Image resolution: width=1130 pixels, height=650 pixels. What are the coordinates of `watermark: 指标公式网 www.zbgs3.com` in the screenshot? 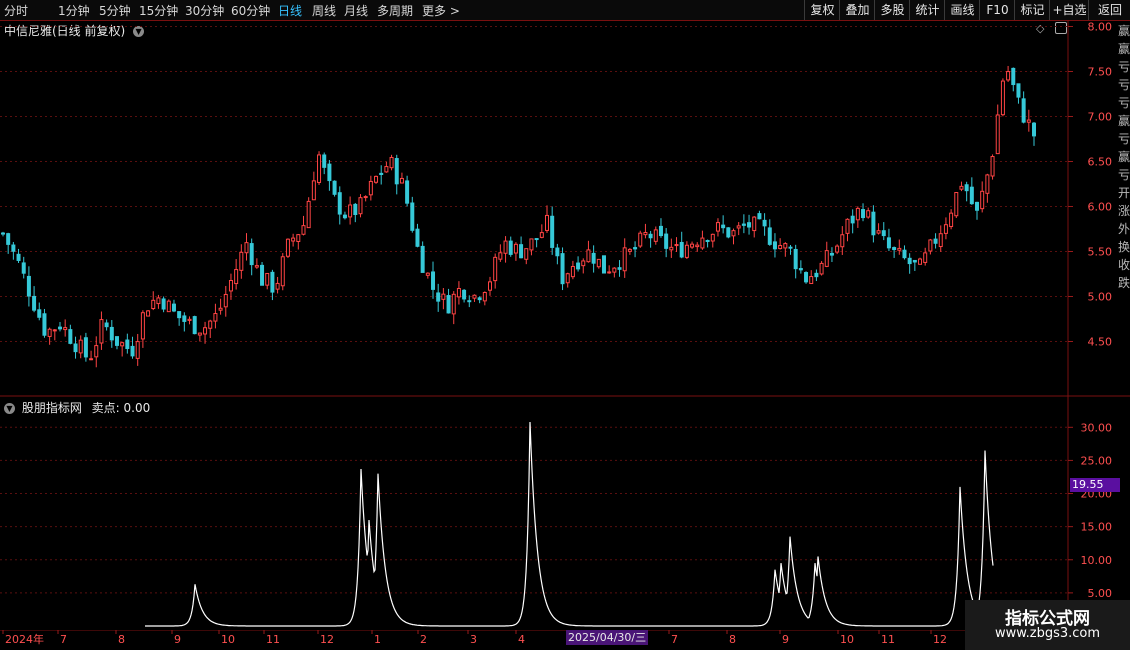 It's located at (1047, 625).